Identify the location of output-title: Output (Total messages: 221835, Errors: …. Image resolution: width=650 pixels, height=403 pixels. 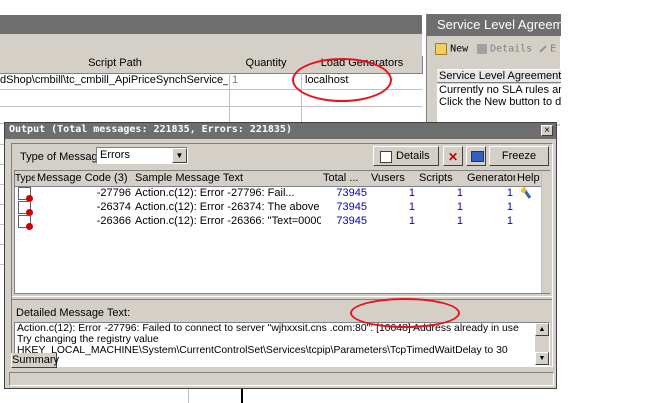
(150, 129).